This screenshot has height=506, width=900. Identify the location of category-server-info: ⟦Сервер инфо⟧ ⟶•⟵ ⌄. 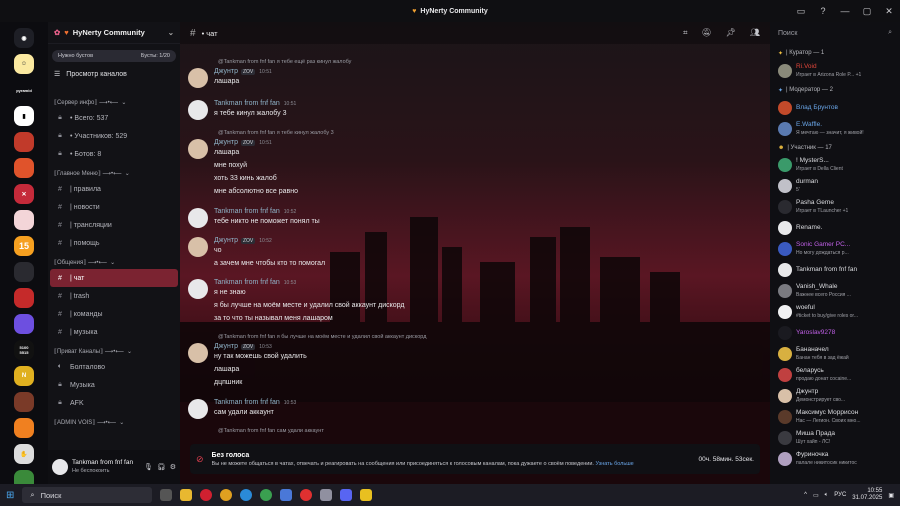
(114, 100).